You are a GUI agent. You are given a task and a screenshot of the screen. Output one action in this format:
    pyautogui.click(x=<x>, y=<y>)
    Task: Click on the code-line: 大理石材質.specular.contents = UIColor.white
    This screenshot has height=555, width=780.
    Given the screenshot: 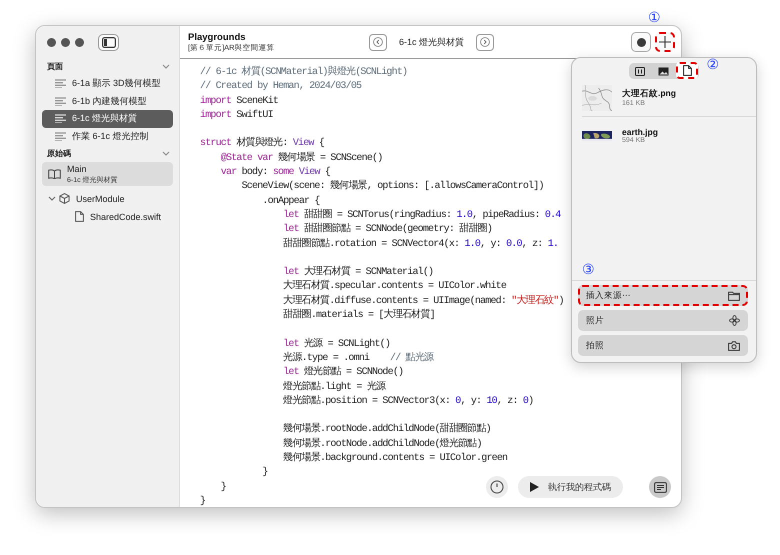 What is the action you would take?
    pyautogui.click(x=394, y=287)
    